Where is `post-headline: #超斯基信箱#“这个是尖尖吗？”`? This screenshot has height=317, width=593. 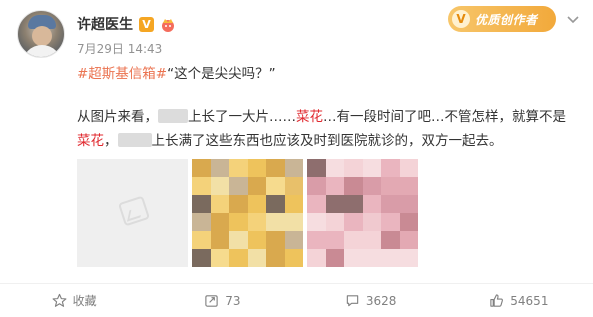
post-headline: #超斯基信箱#“这个是尖尖吗？” is located at coordinates (327, 74).